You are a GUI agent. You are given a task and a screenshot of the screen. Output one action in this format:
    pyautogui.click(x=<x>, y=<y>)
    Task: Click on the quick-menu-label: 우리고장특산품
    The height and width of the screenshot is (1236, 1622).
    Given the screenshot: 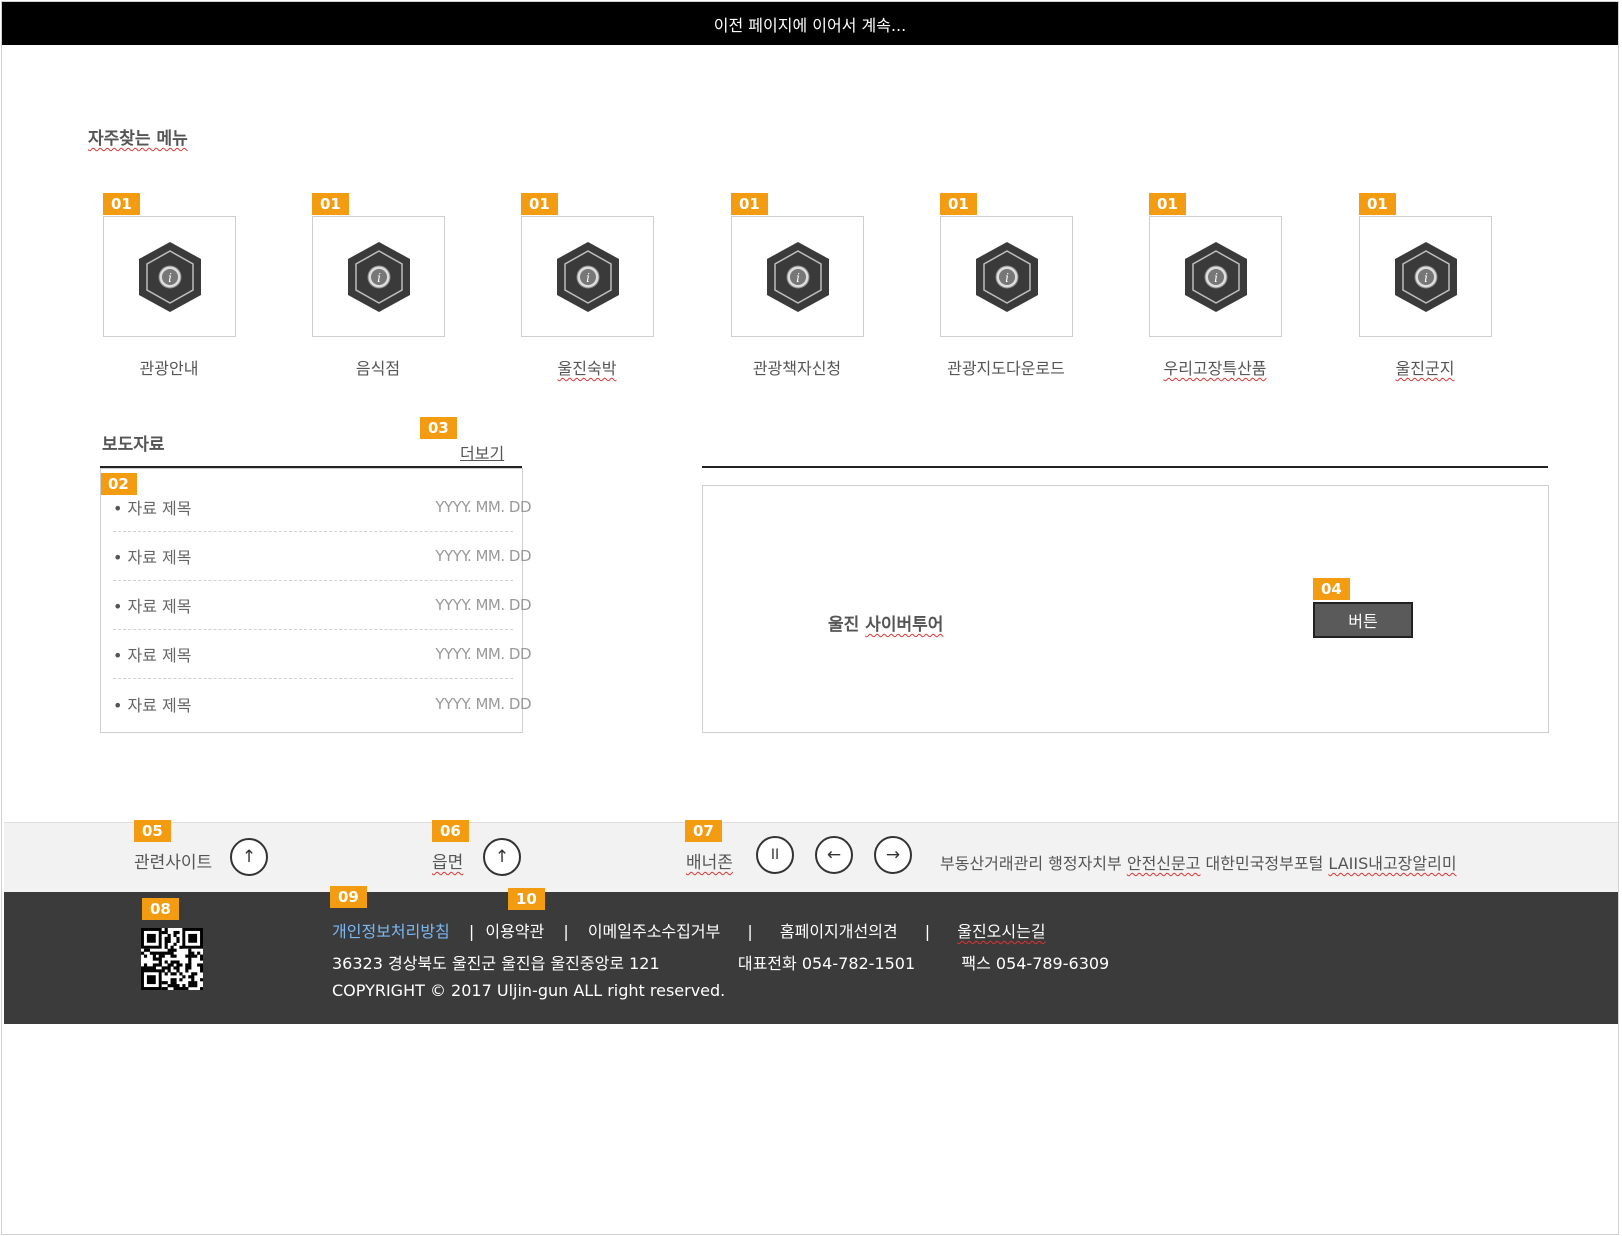 What is the action you would take?
    pyautogui.click(x=1215, y=368)
    